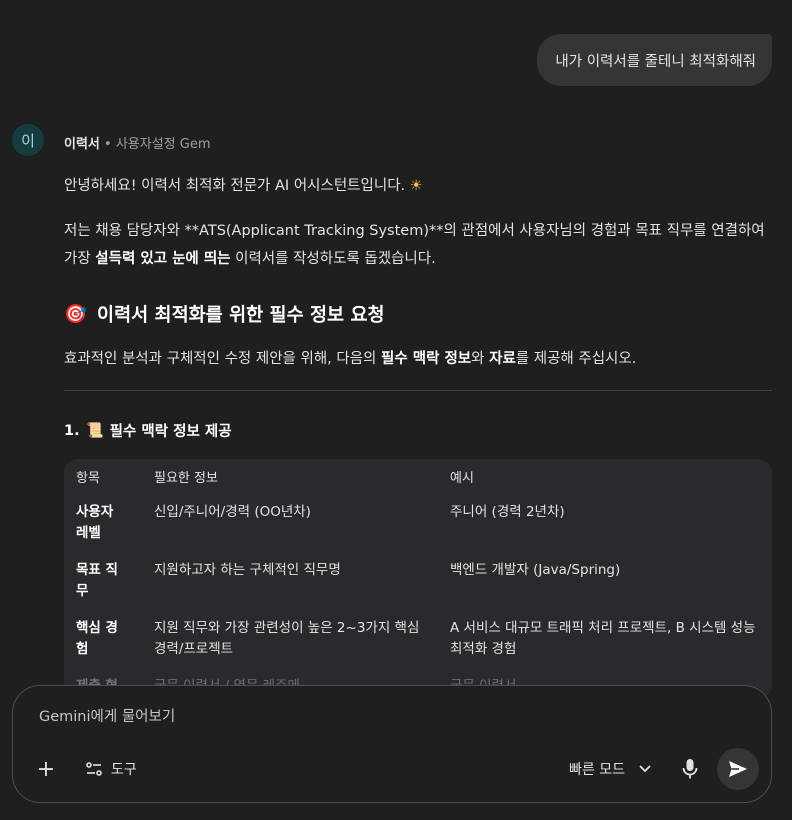  What do you see at coordinates (287, 638) in the screenshot?
I see `table-cell-info: 지원 직무와 가장 관련성이 높은 2~3가지 핵심 경력/프로젝트` at bounding box center [287, 638].